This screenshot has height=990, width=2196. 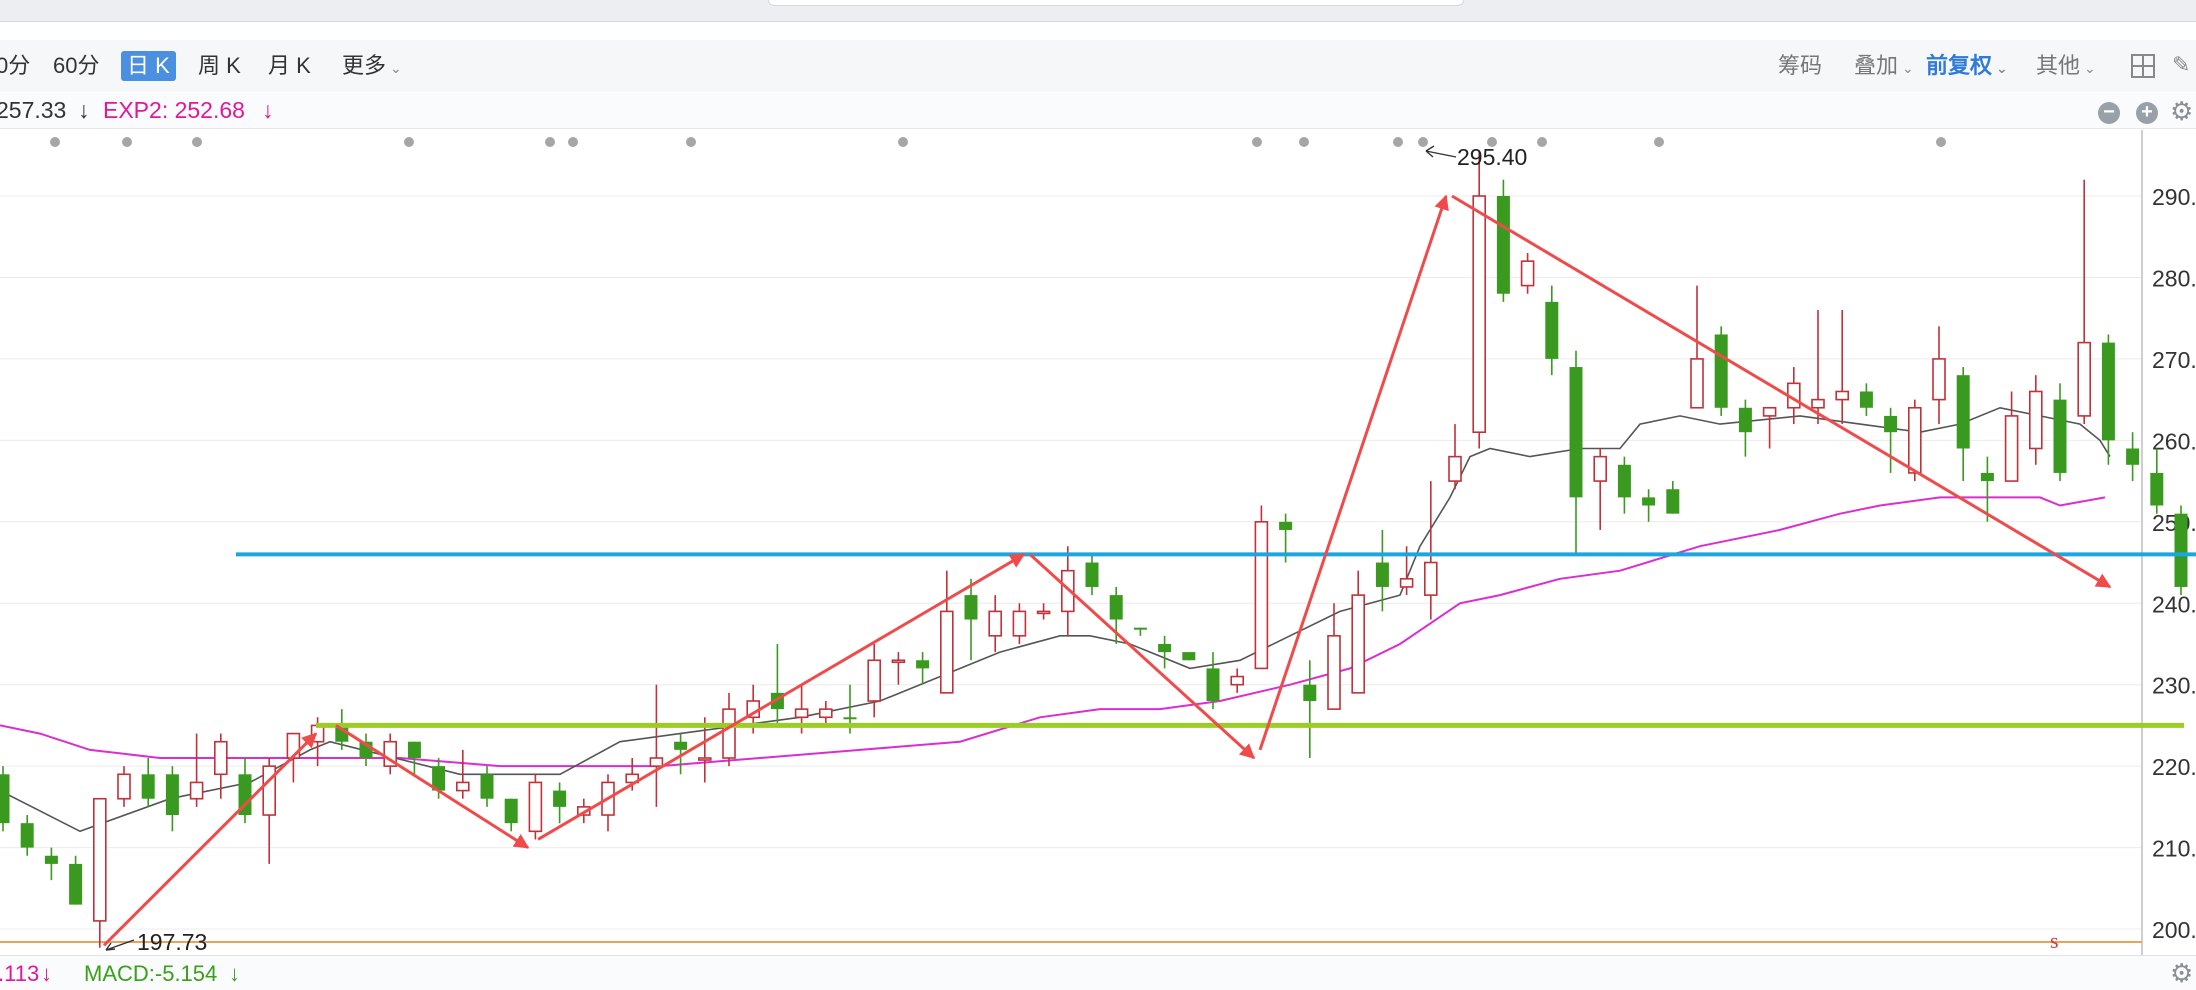 What do you see at coordinates (2181, 973) in the screenshot?
I see `gear-icon: ⚙` at bounding box center [2181, 973].